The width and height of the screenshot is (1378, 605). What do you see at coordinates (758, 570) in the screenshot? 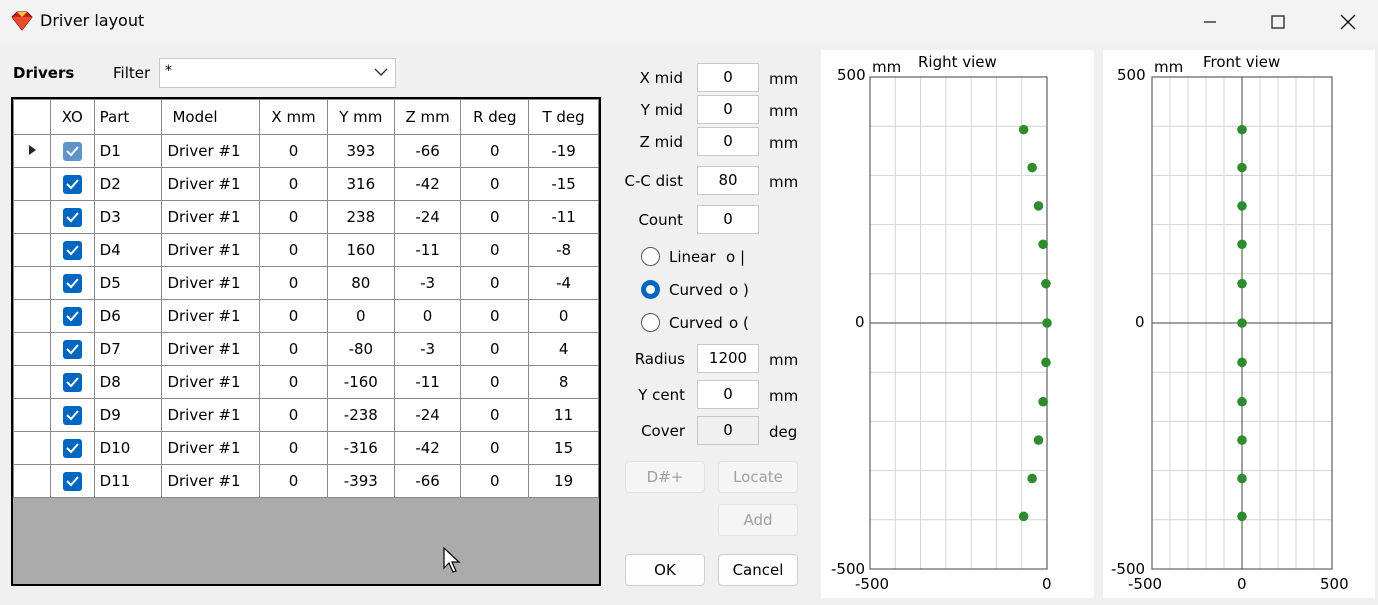
I see `cancel-button: Cancel` at bounding box center [758, 570].